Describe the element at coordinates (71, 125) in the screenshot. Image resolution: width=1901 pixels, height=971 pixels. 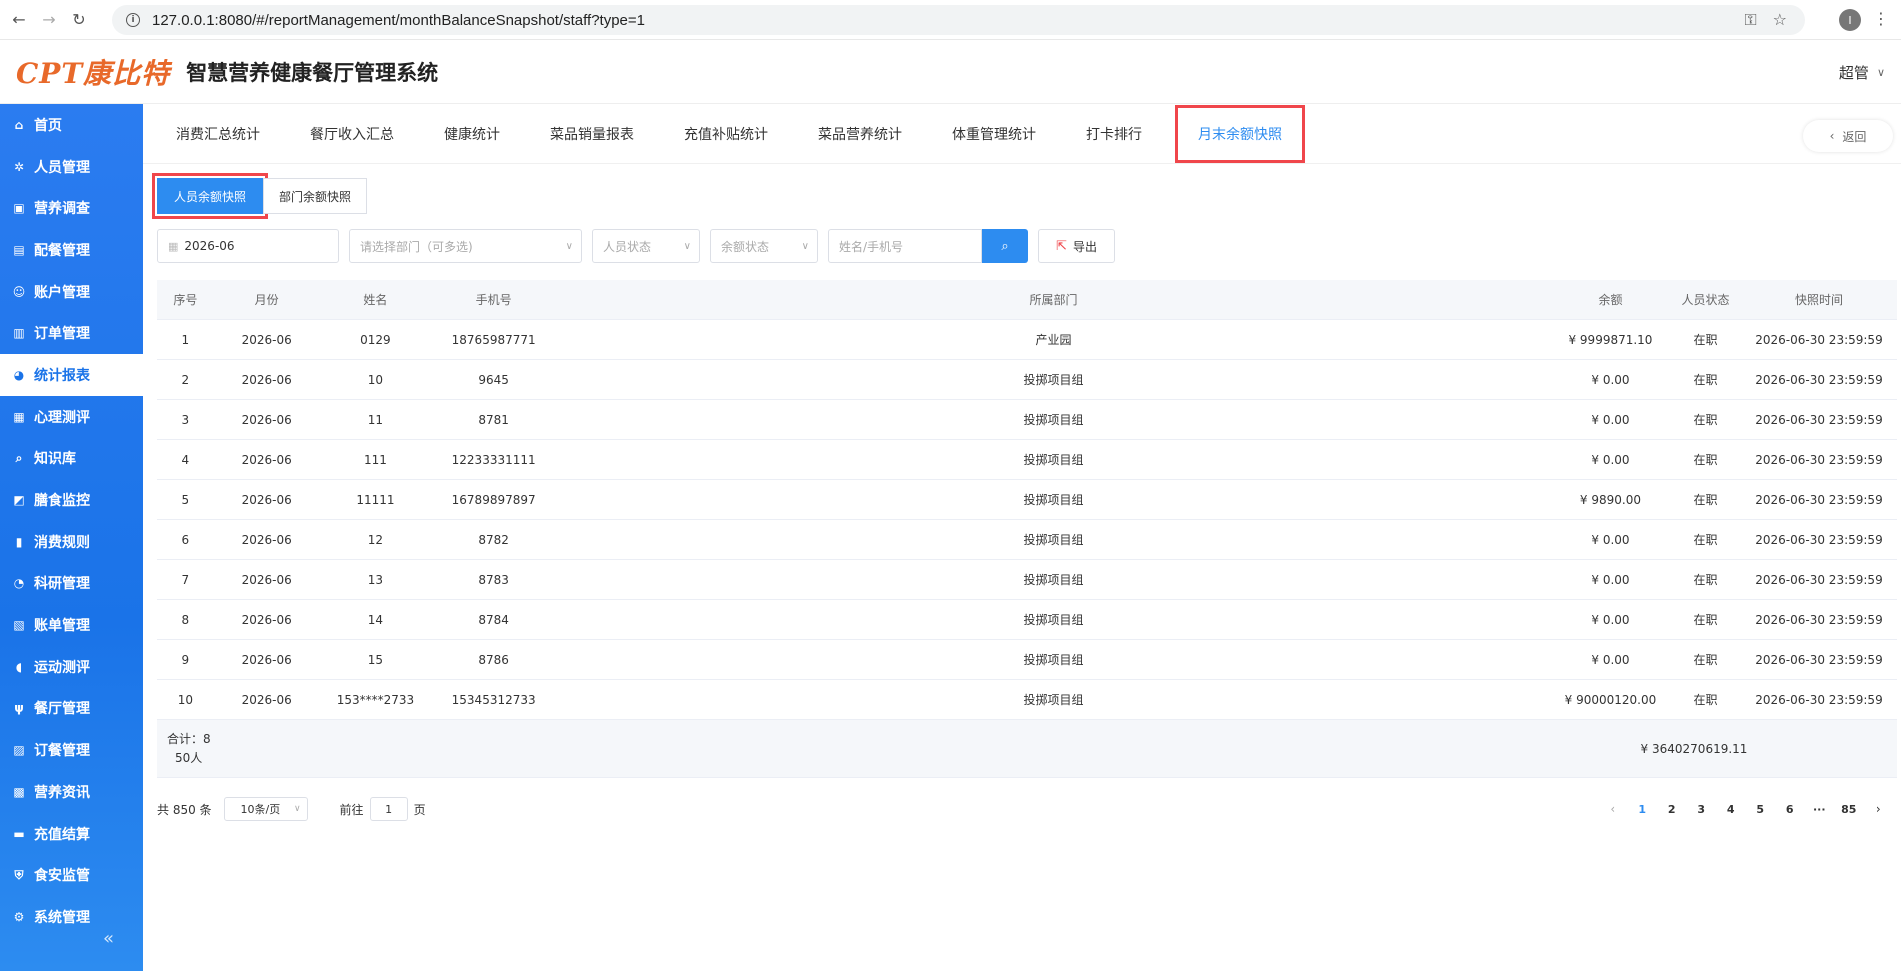
I see `sidebar-item: ⌂ 首页` at that location.